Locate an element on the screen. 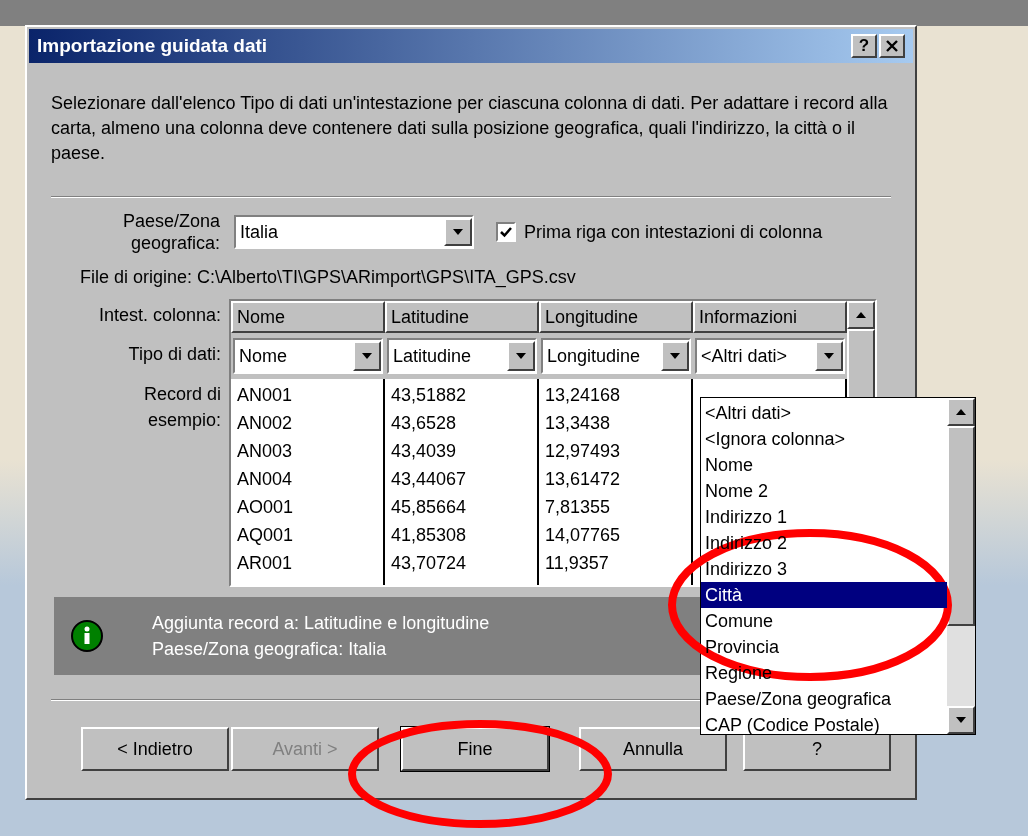  table-cell-text: 14,07765 is located at coordinates (583, 535).